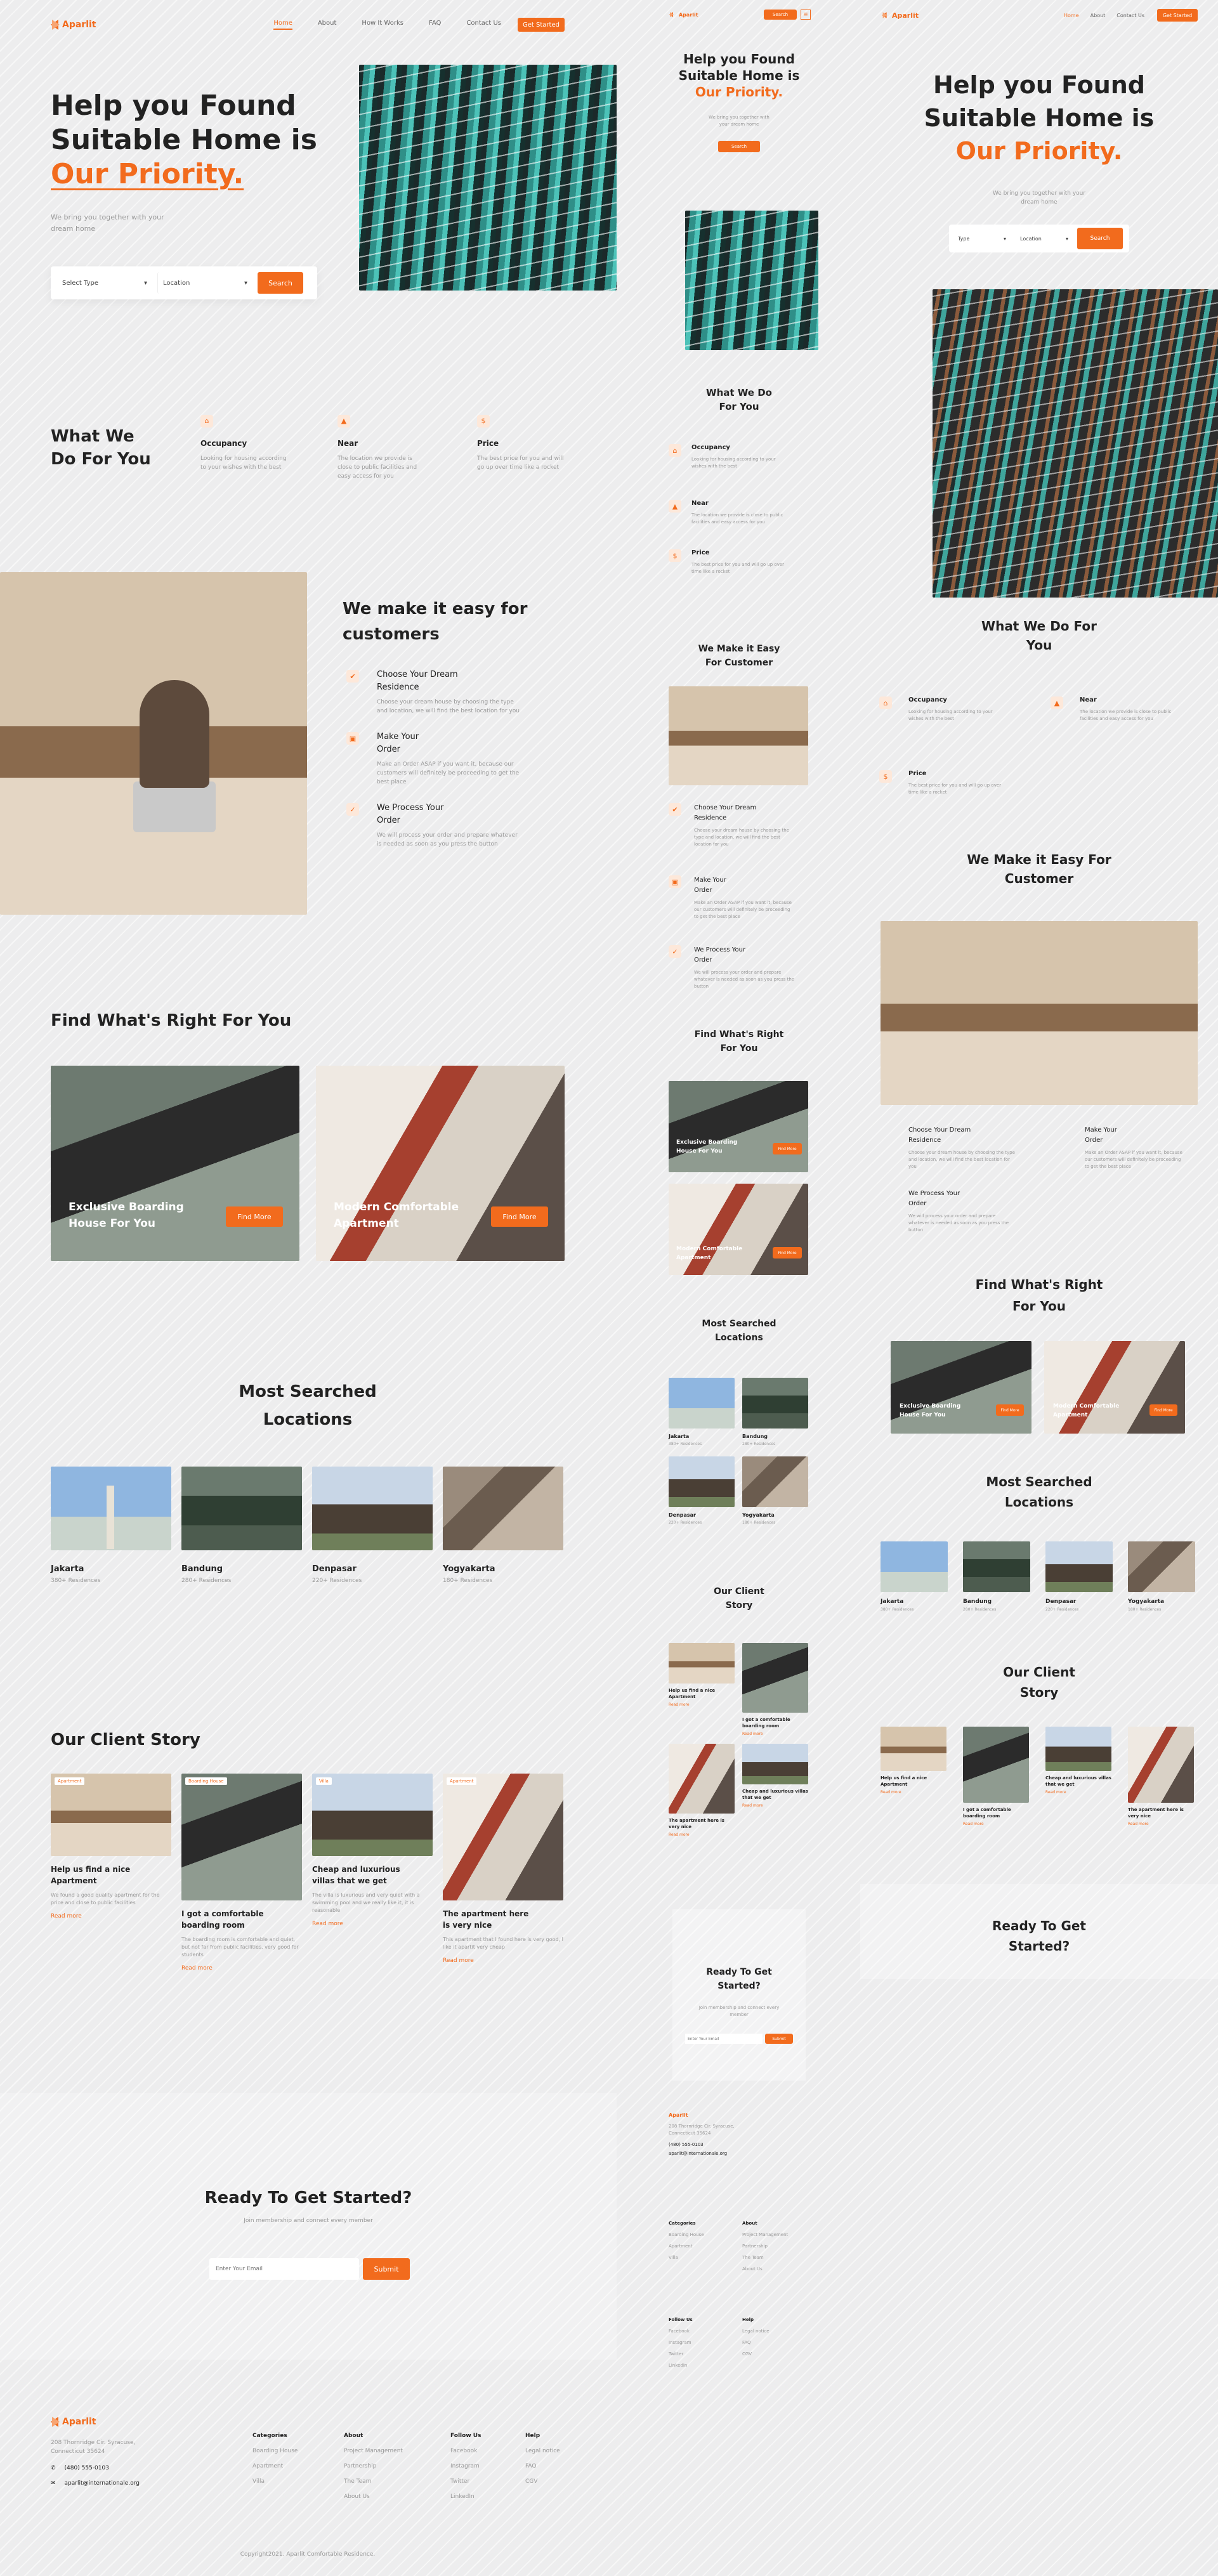 Image resolution: width=1218 pixels, height=2576 pixels. What do you see at coordinates (1115, 1388) in the screenshot?
I see `tablet-apartment-card: Modern Comfortable Apartment Find More` at bounding box center [1115, 1388].